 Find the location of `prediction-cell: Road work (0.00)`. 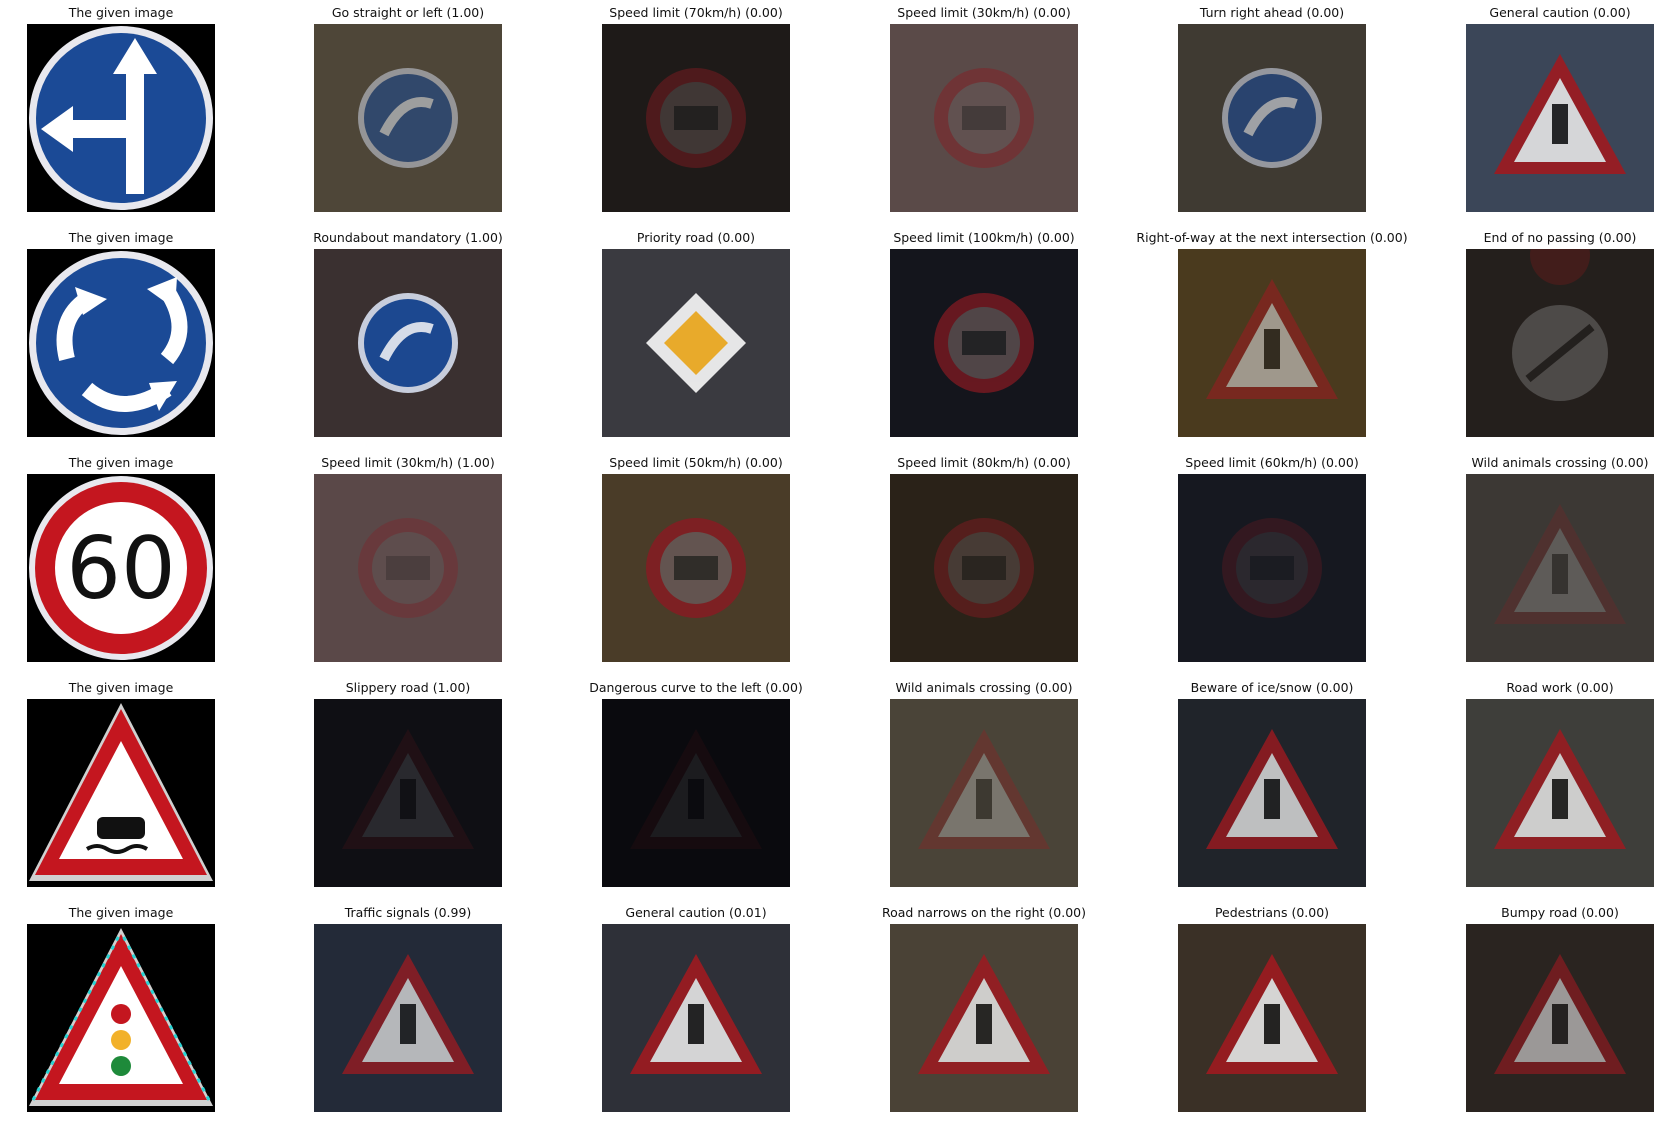

prediction-cell: Road work (0.00) is located at coordinates (1560, 785).